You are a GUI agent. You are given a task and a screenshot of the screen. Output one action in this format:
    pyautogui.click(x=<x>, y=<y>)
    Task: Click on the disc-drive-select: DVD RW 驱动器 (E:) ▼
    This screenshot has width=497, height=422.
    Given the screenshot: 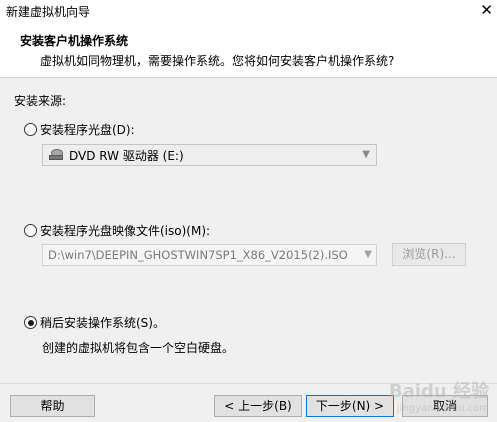 What is the action you would take?
    pyautogui.click(x=209, y=155)
    